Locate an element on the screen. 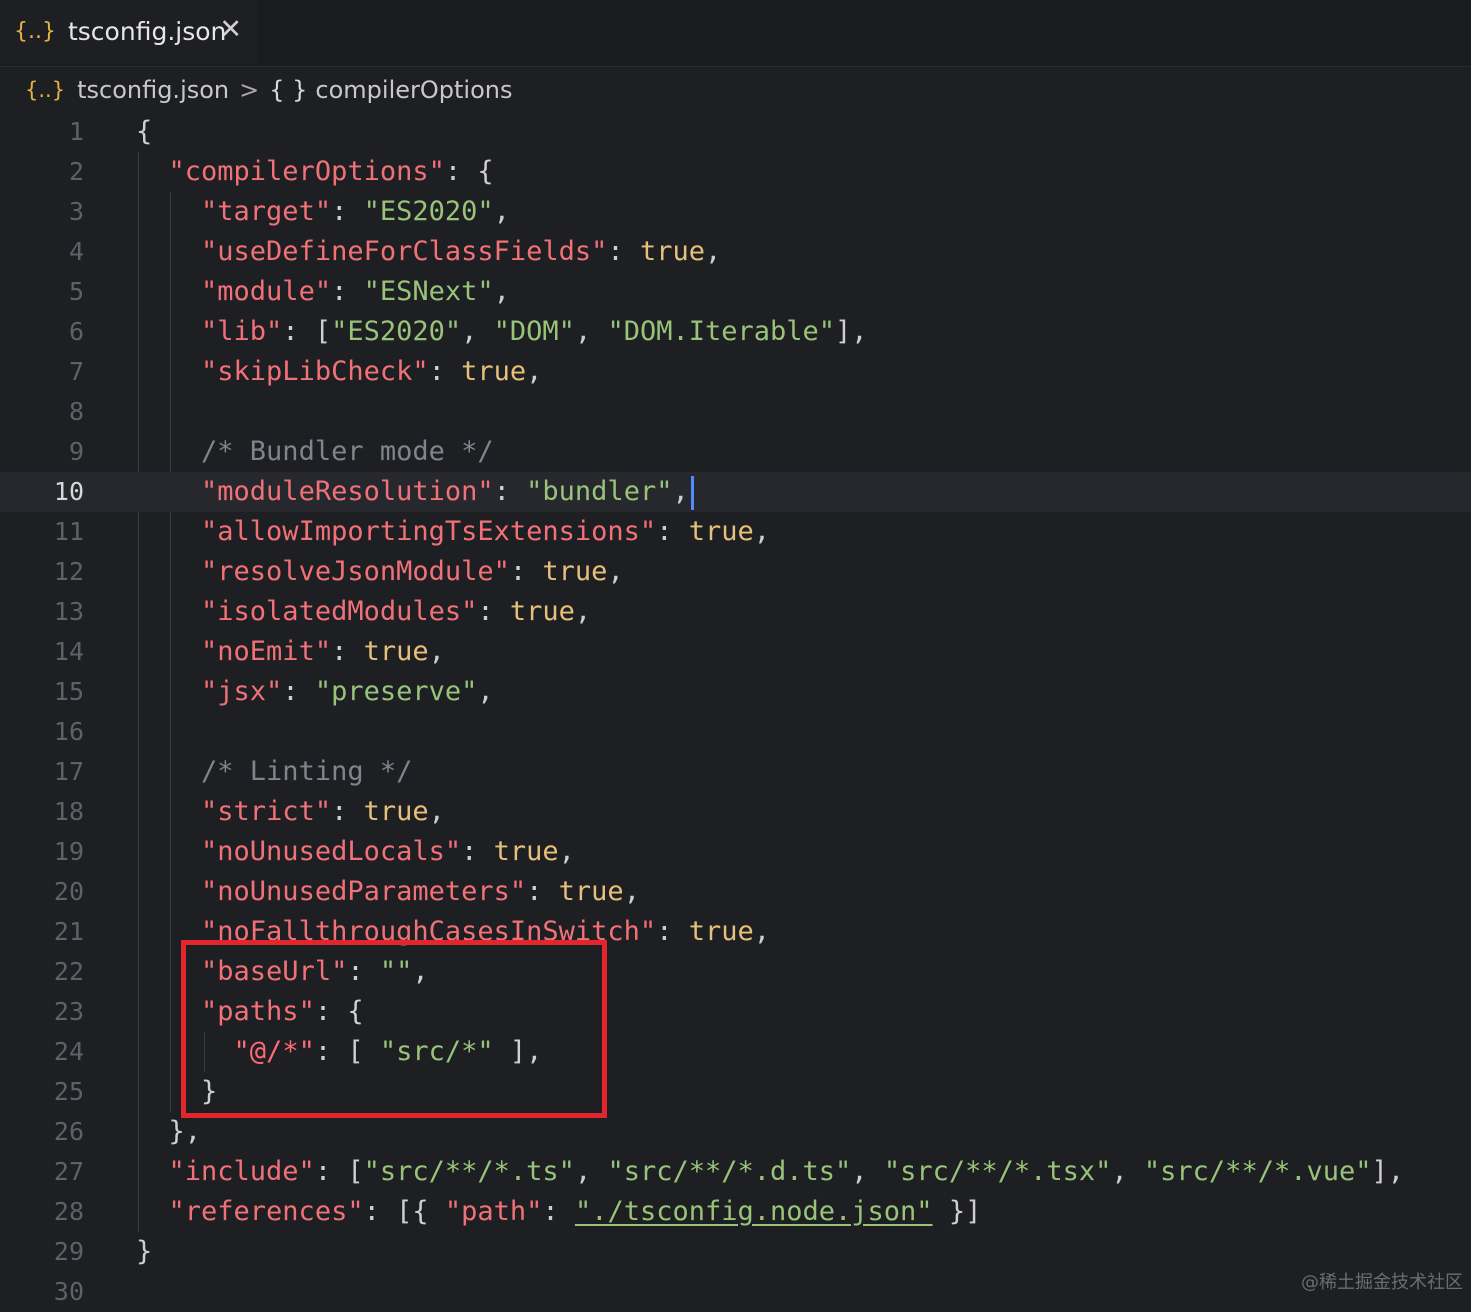 The width and height of the screenshot is (1471, 1312). code-line: 26 }, is located at coordinates (735, 1132).